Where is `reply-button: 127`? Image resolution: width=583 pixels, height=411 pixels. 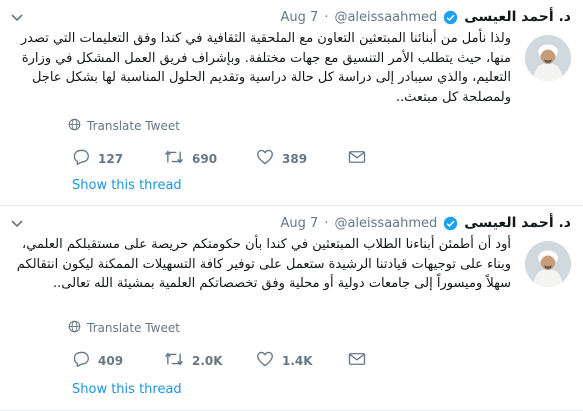 reply-button: 127 is located at coordinates (118, 158).